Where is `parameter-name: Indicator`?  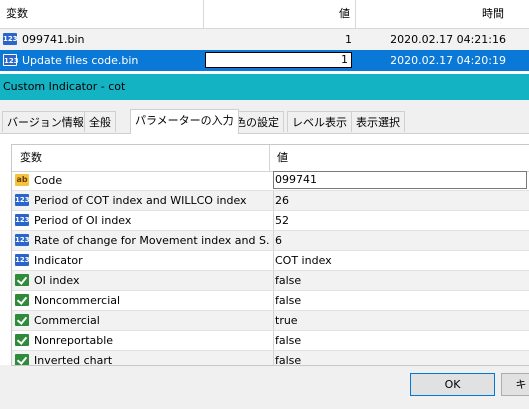
parameter-name: Indicator is located at coordinates (58, 260).